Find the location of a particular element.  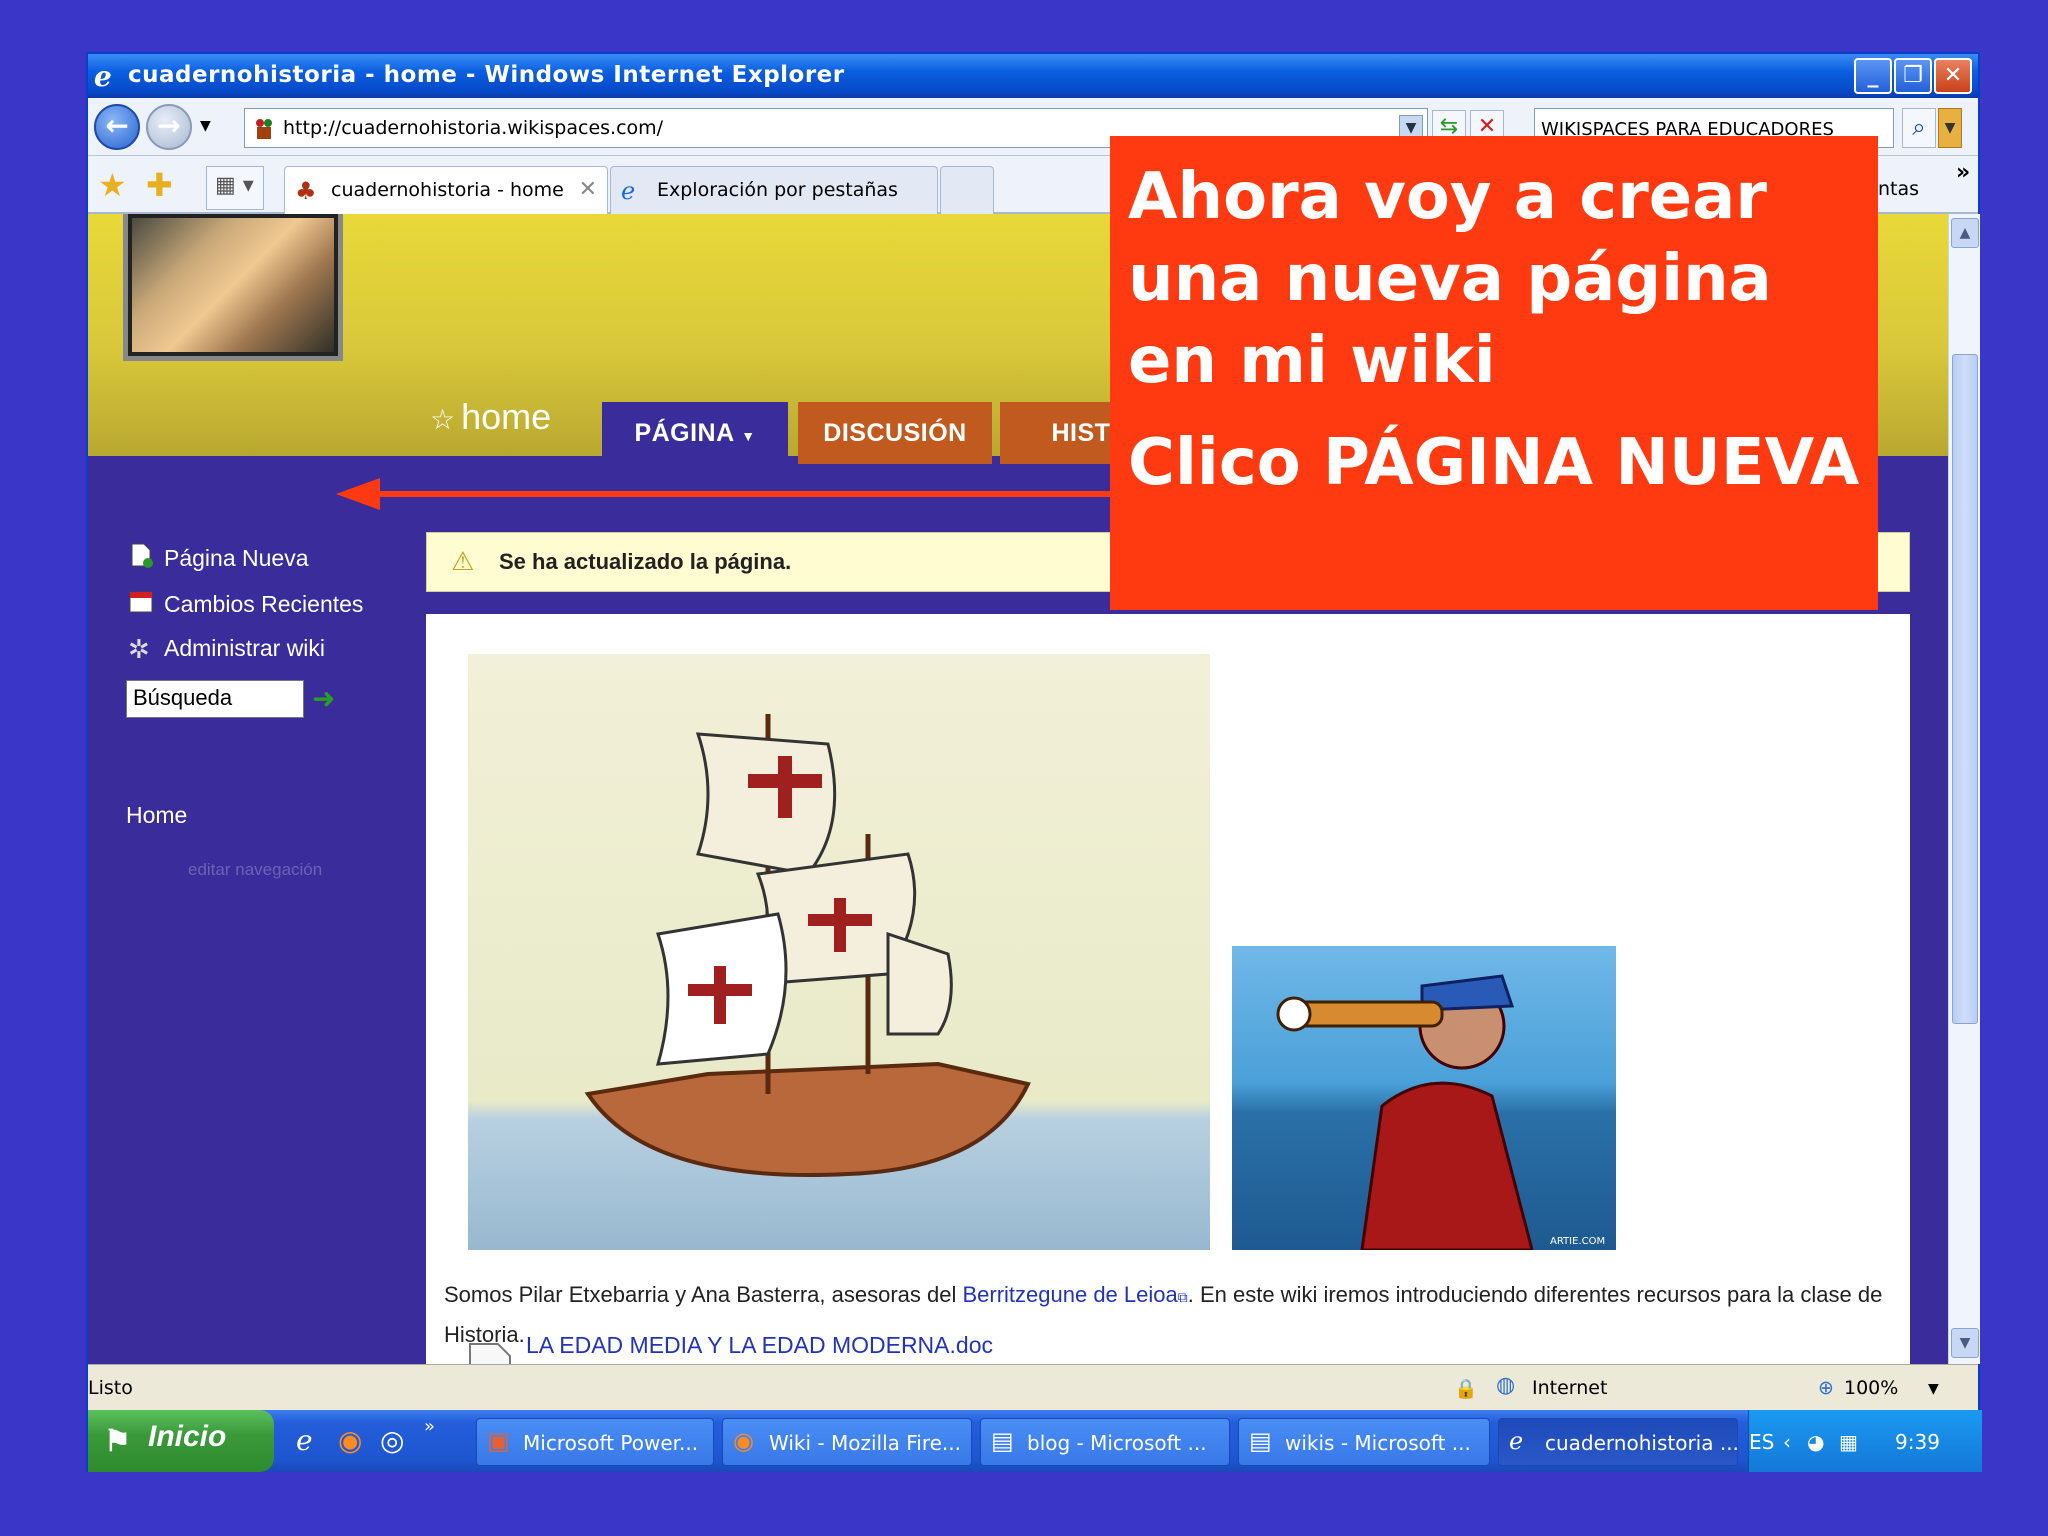

ie-icon: e is located at coordinates (103, 76).